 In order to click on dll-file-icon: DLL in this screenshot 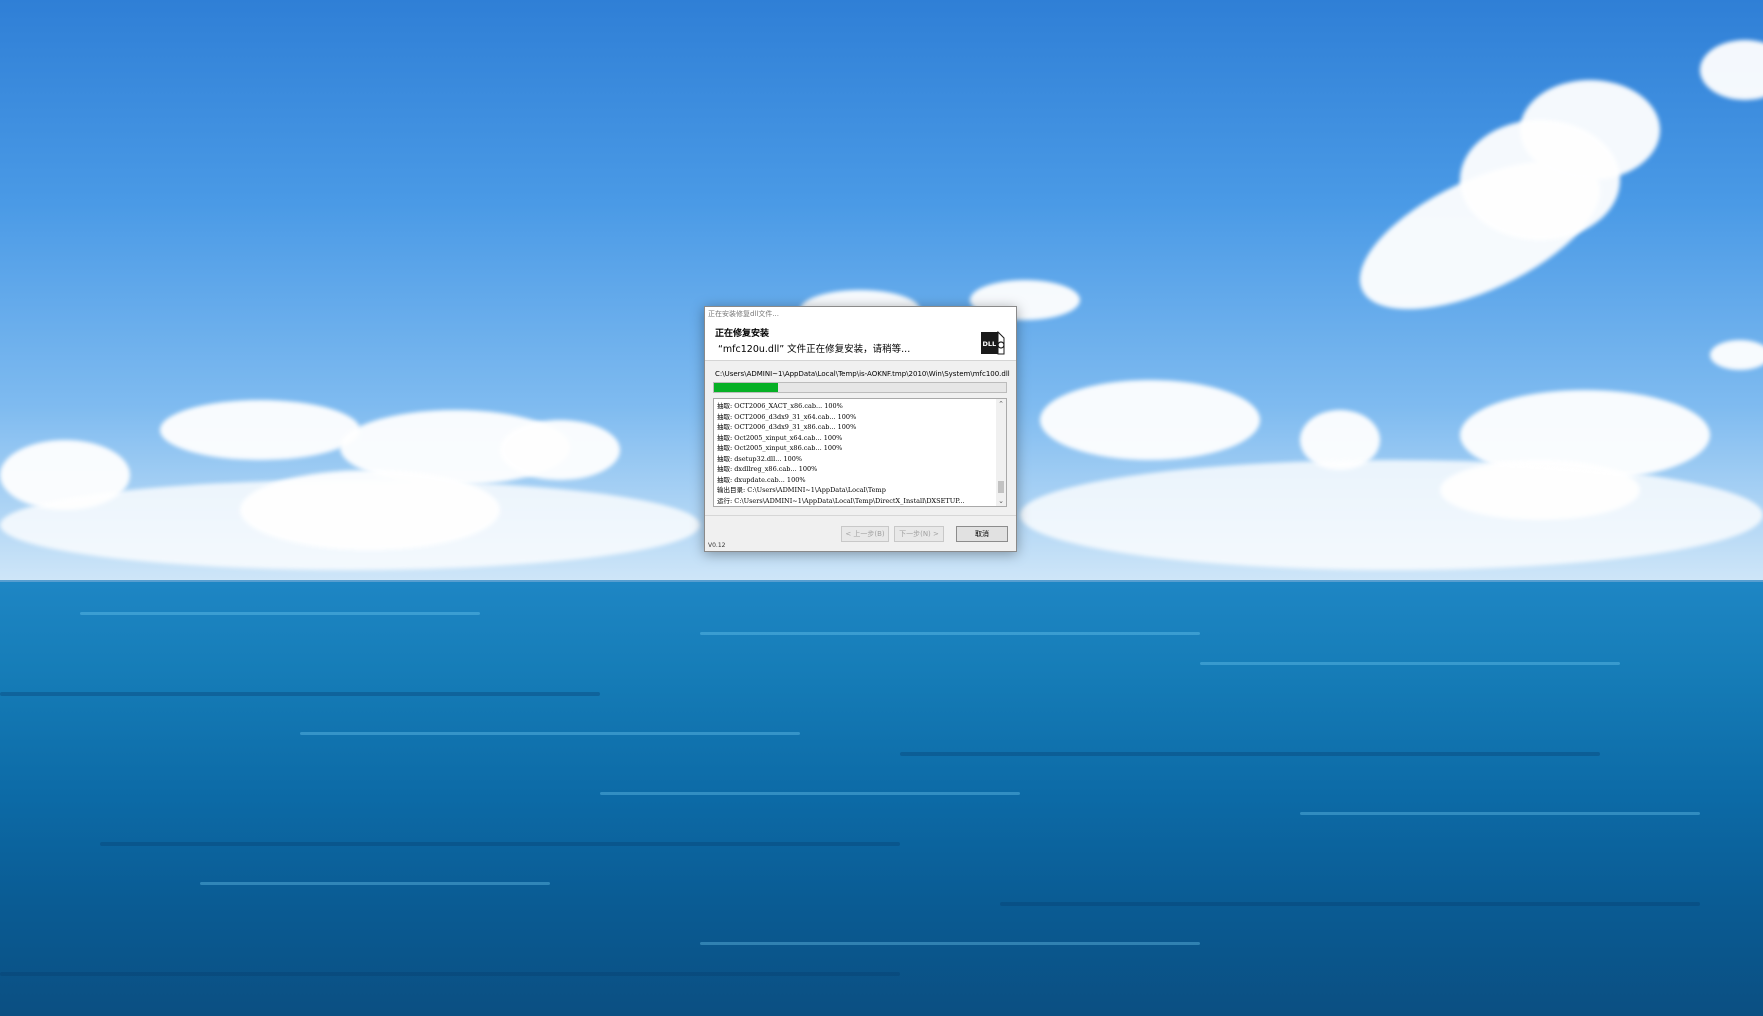, I will do `click(993, 343)`.